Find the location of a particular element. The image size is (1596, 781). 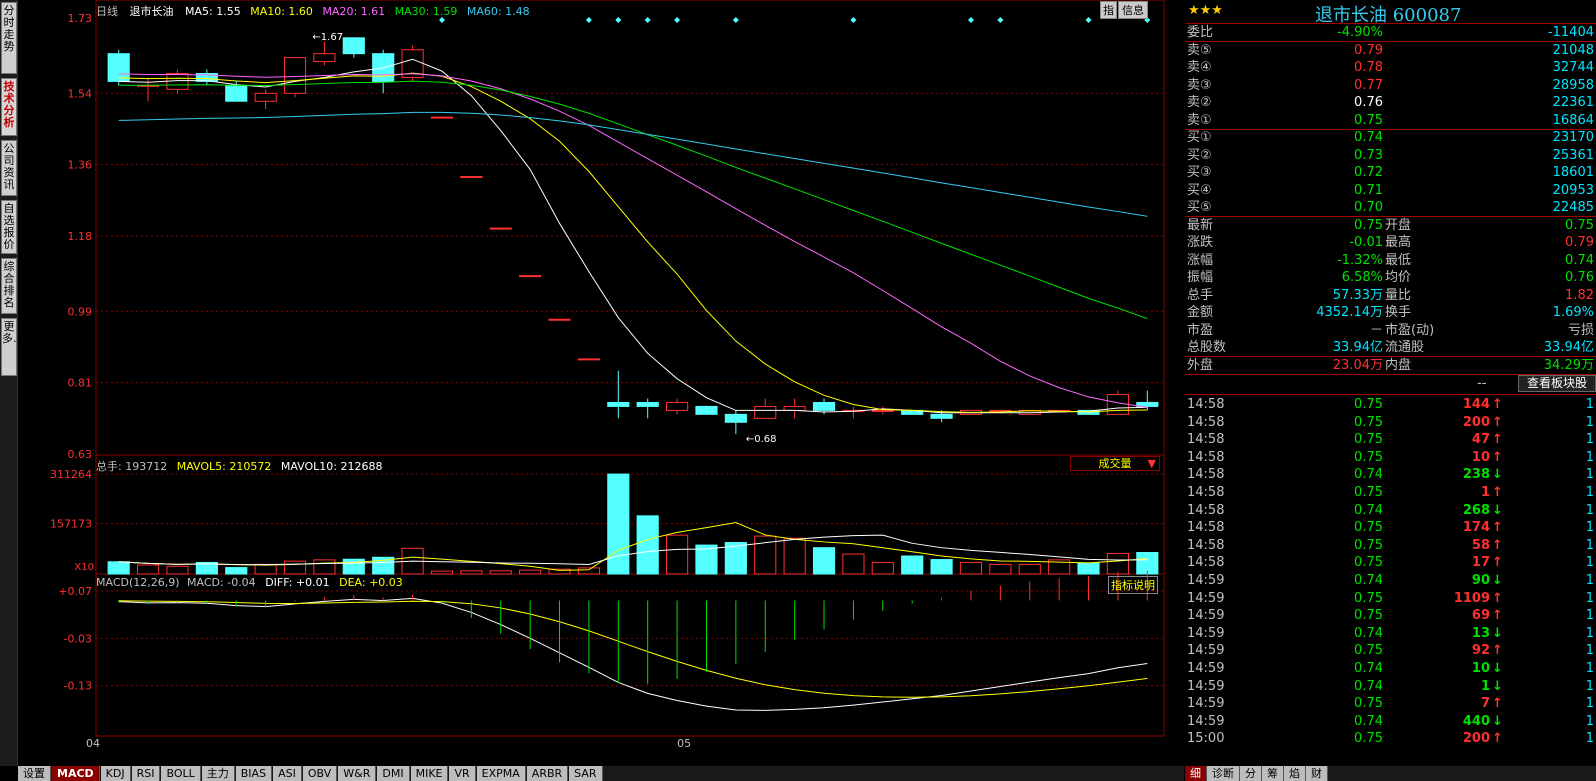

divider is located at coordinates (1390, 394).